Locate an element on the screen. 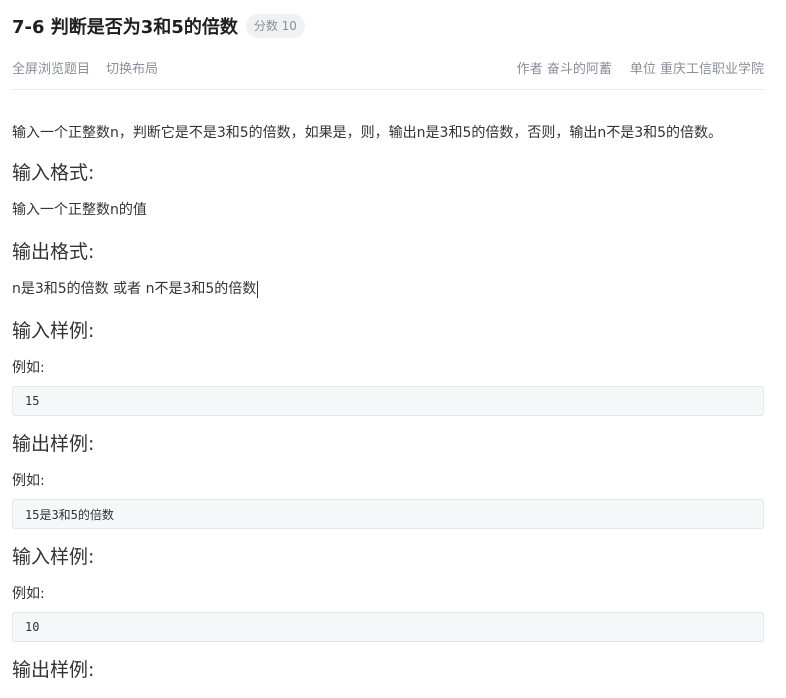 The height and width of the screenshot is (698, 786). header-divider is located at coordinates (388, 89).